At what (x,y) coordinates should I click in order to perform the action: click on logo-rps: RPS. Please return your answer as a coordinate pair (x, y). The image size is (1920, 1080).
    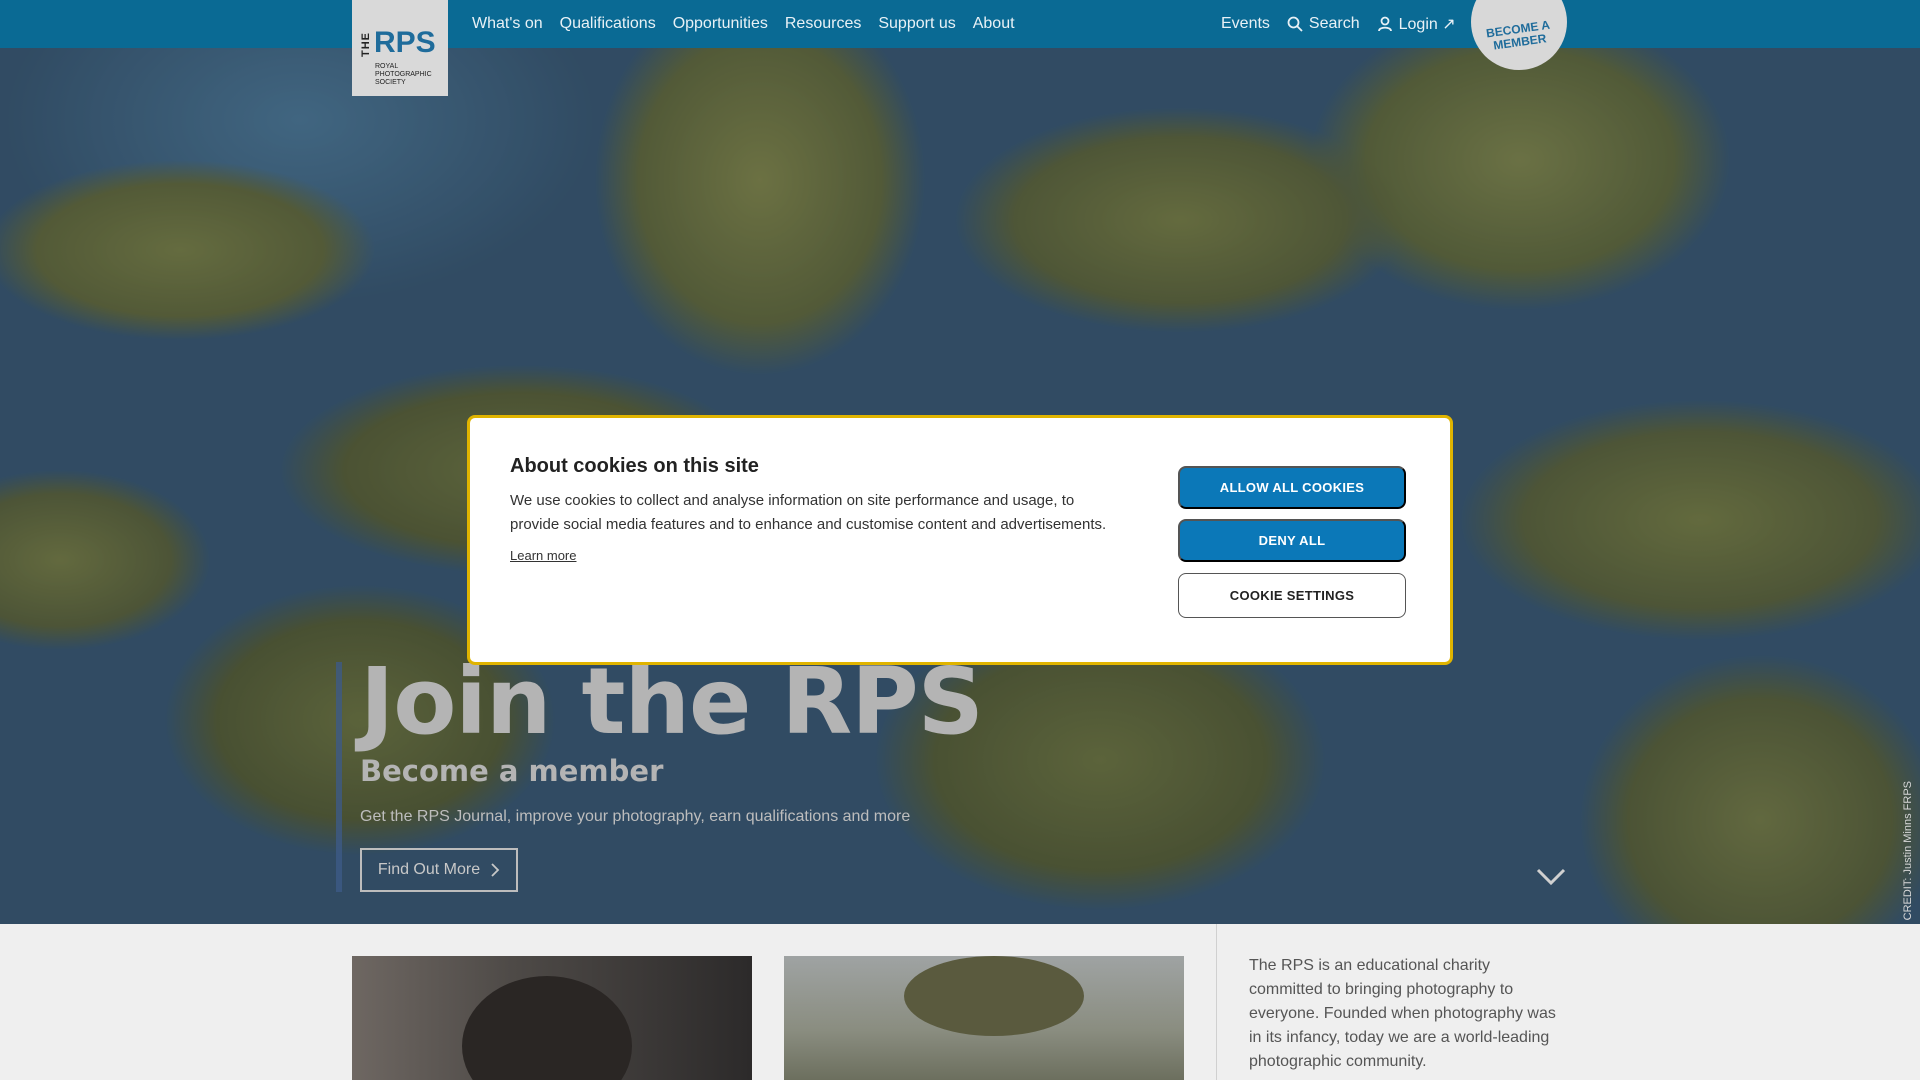
    Looking at the image, I should click on (405, 42).